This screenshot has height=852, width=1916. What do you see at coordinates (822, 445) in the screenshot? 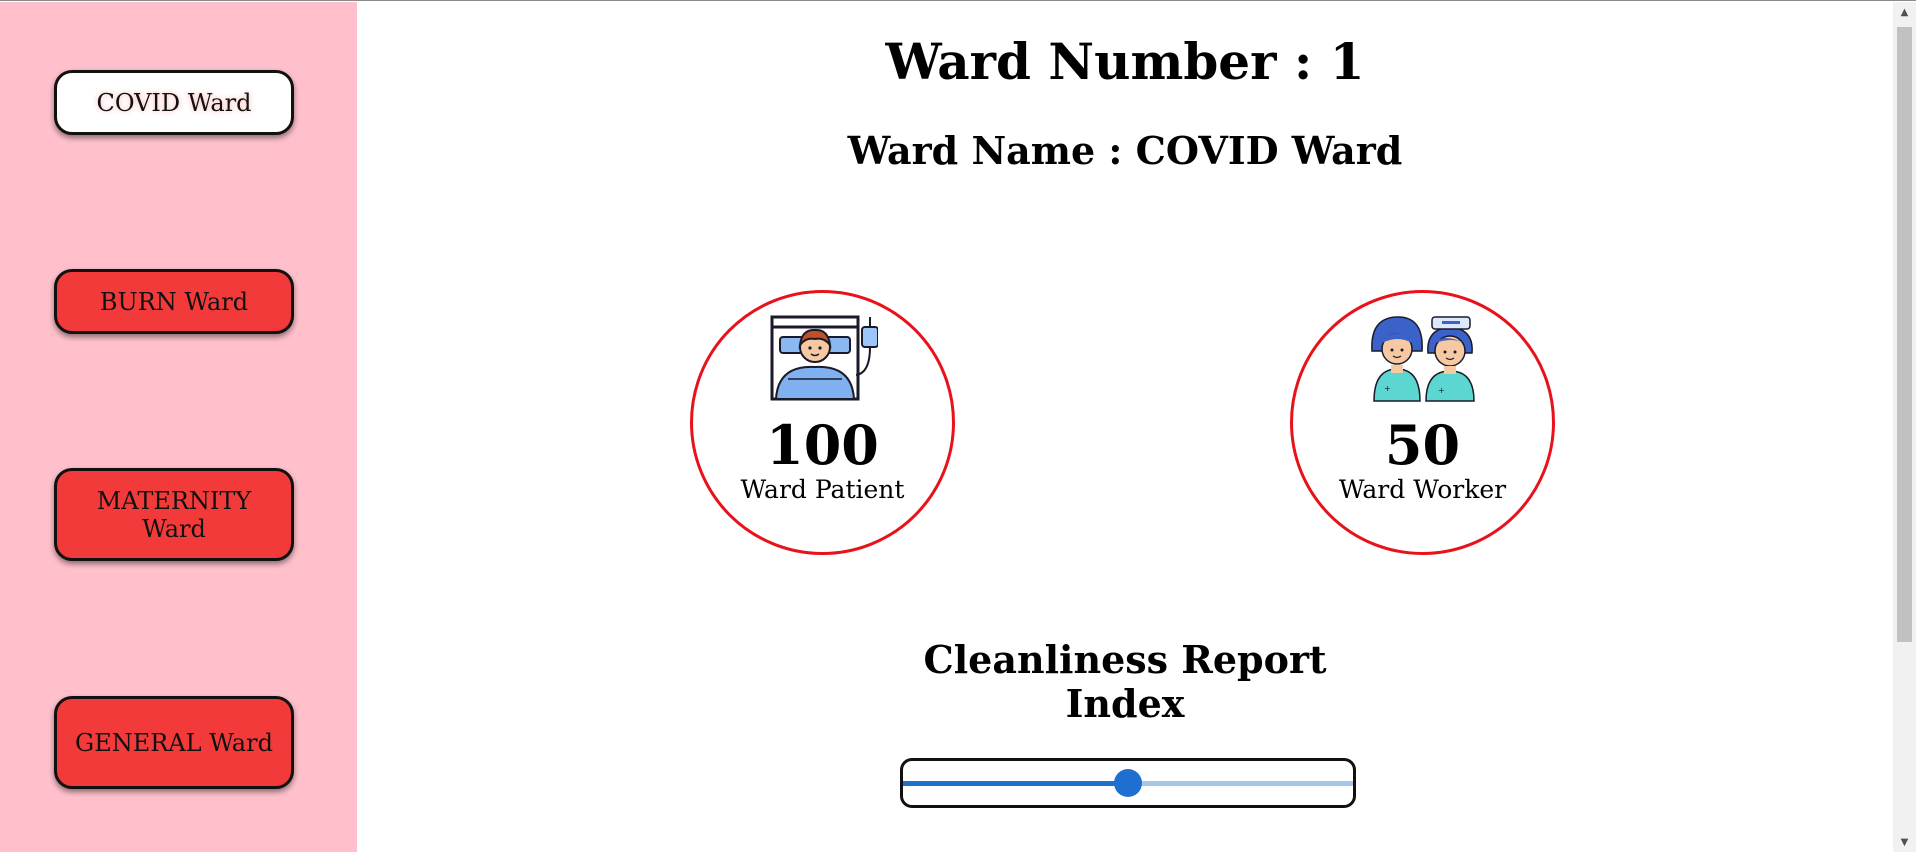
I see `ward-patient-count: 100` at bounding box center [822, 445].